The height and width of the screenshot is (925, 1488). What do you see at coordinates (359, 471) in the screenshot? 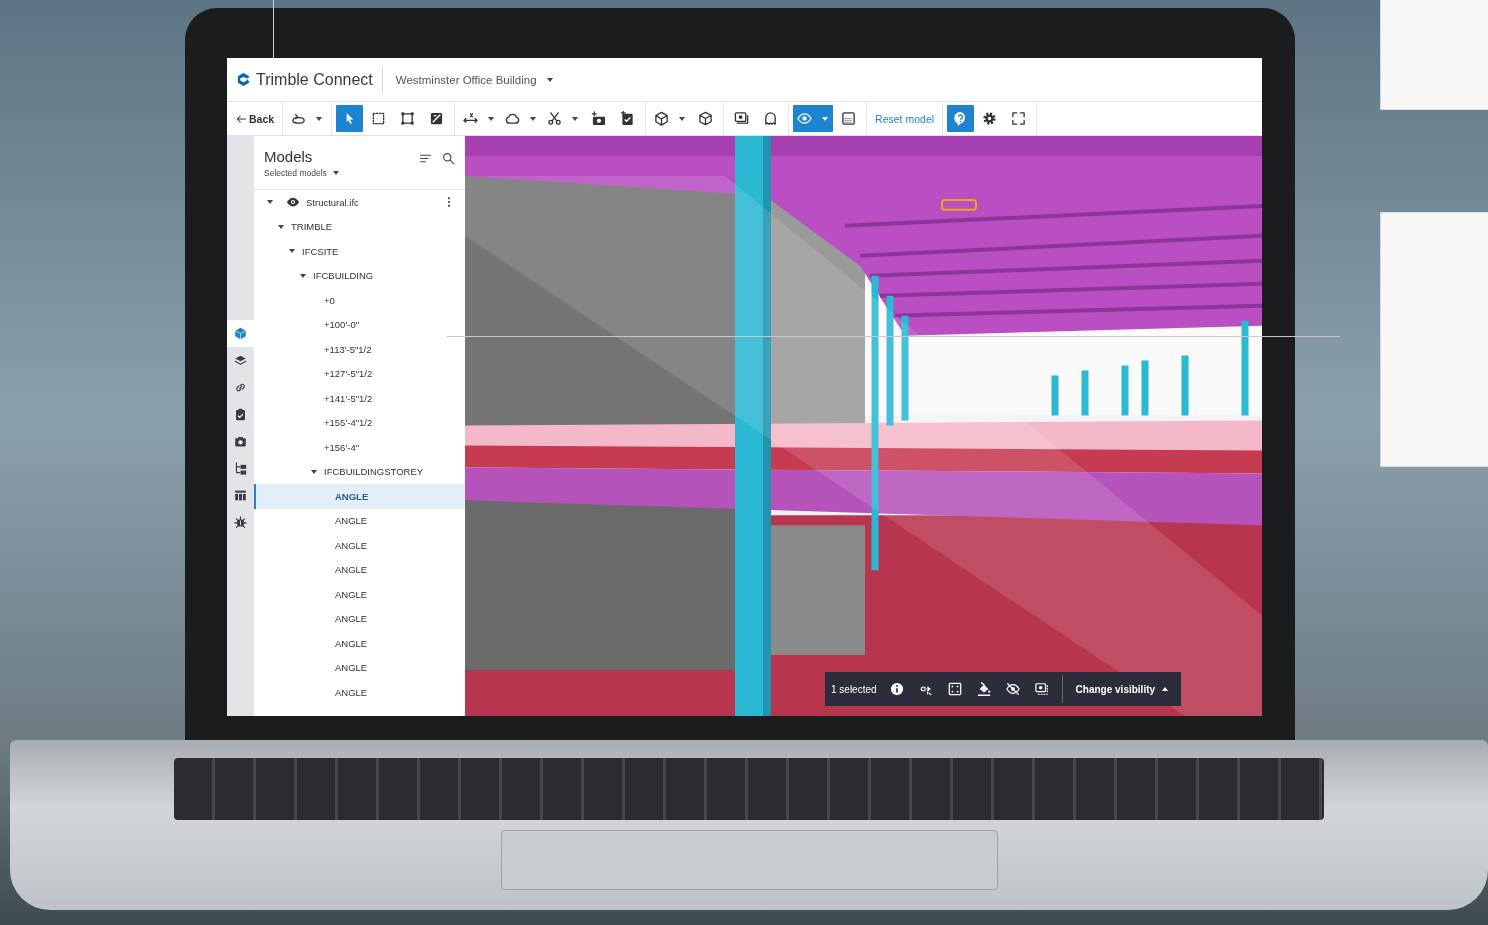
I see `tree-item: IFCBUILDINGSTOREY` at bounding box center [359, 471].